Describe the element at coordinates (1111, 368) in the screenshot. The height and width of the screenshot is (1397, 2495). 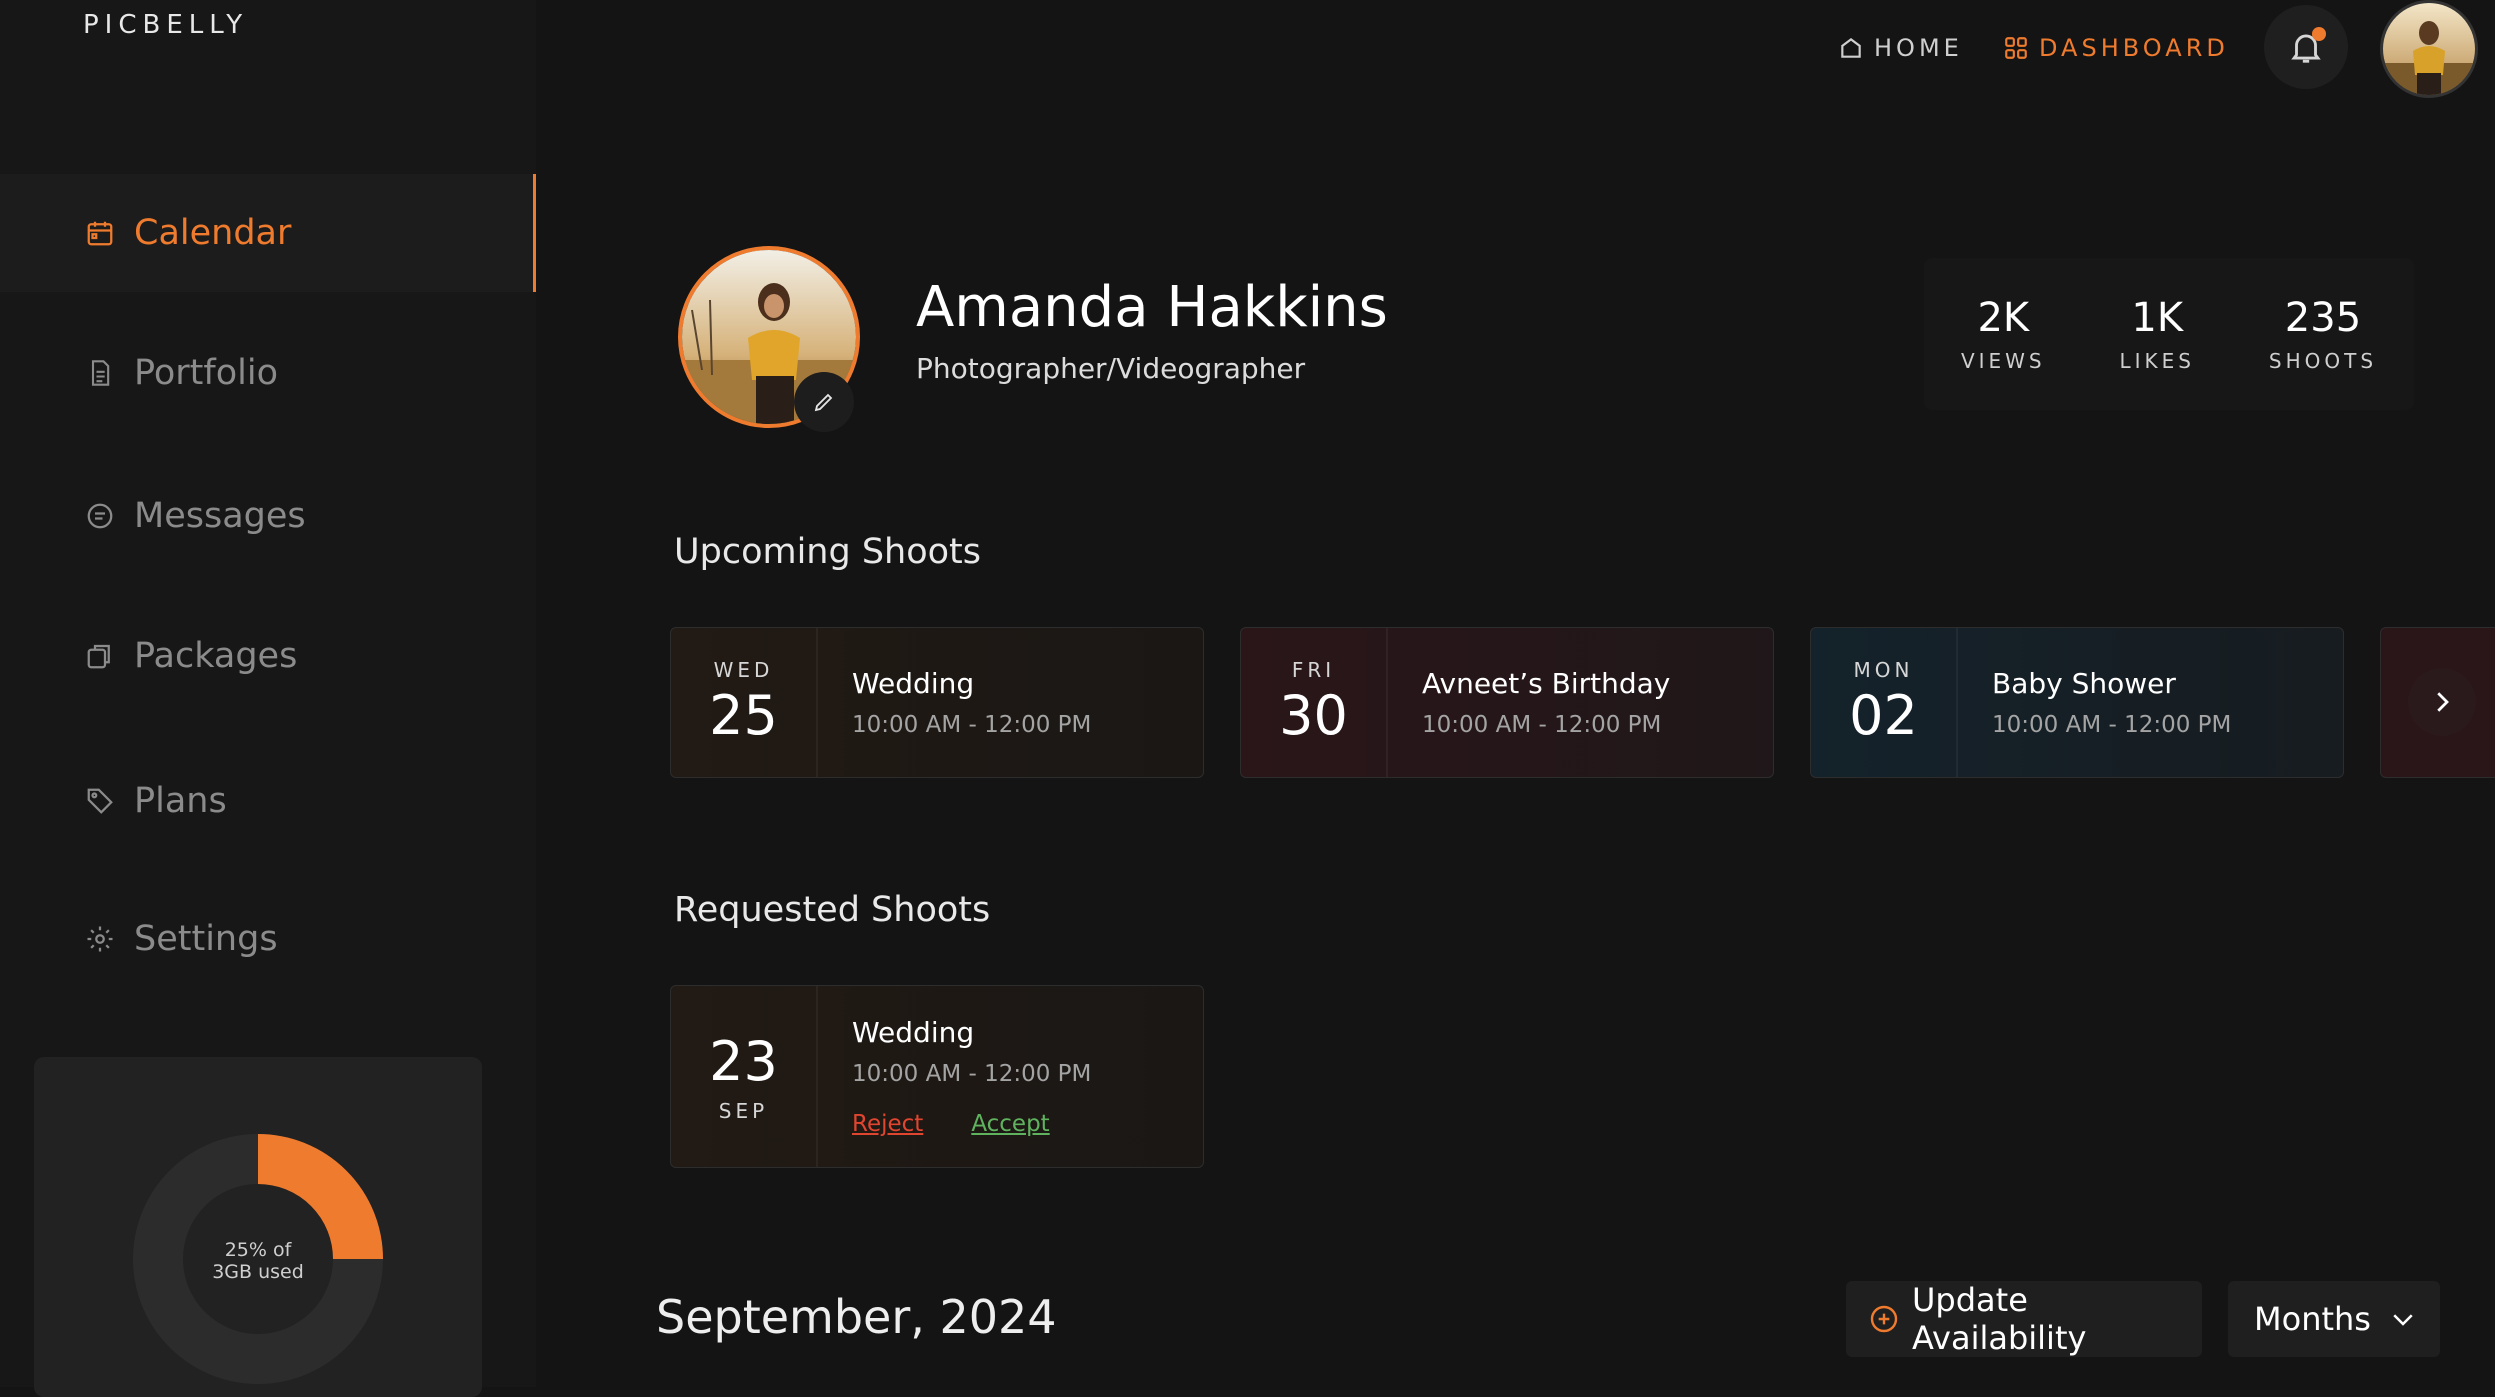
I see `profile-role: Photographer/Videographer` at that location.